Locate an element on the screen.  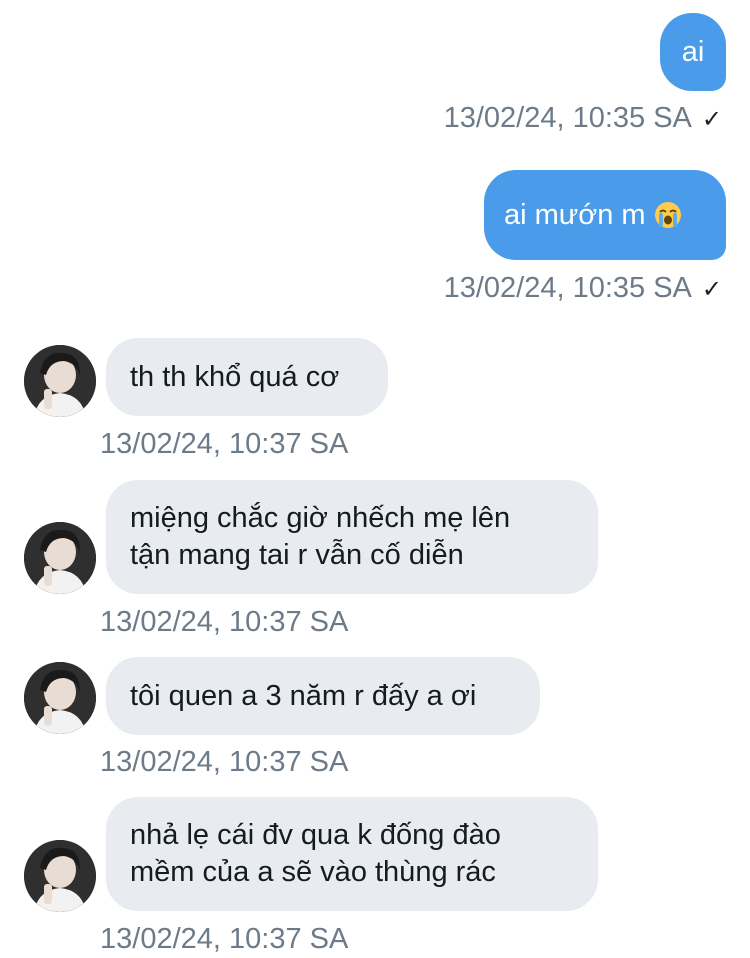
message-text: ai mướn m is located at coordinates (575, 214).